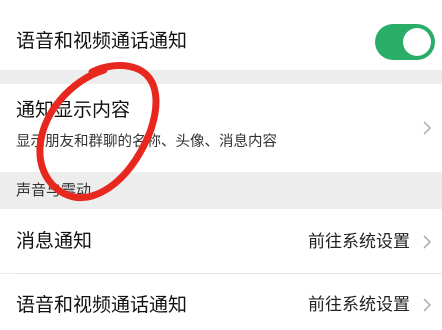 The width and height of the screenshot is (442, 330). What do you see at coordinates (417, 42) in the screenshot?
I see `toggle-knob` at bounding box center [417, 42].